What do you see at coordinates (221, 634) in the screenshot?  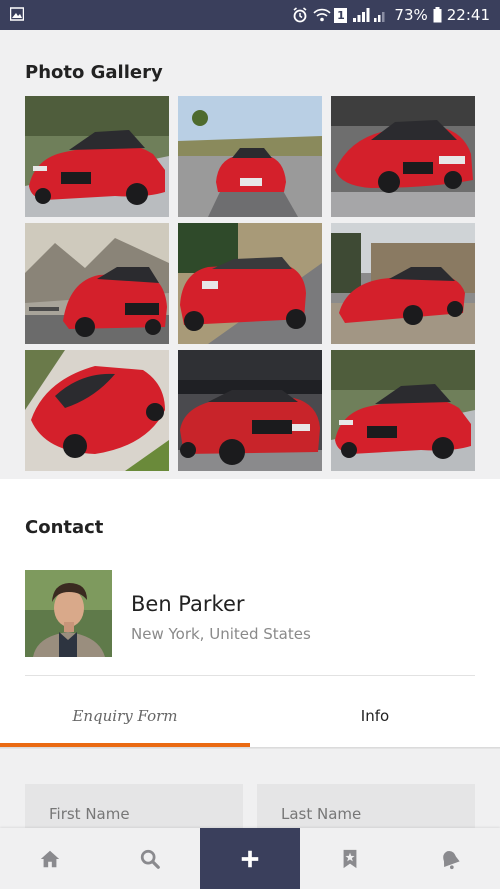 I see `contact-location: New York, United States` at bounding box center [221, 634].